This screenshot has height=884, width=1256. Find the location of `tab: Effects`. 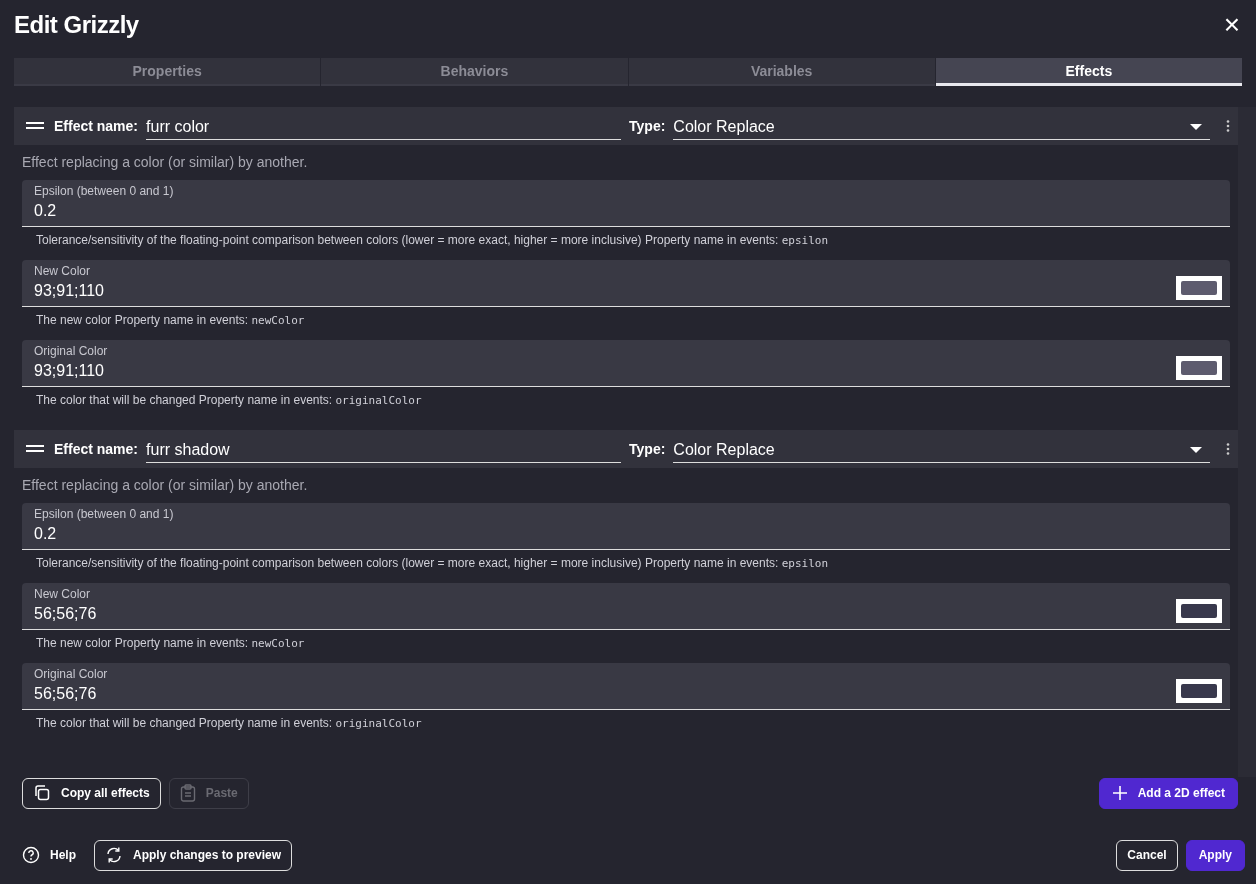

tab: Effects is located at coordinates (1088, 72).